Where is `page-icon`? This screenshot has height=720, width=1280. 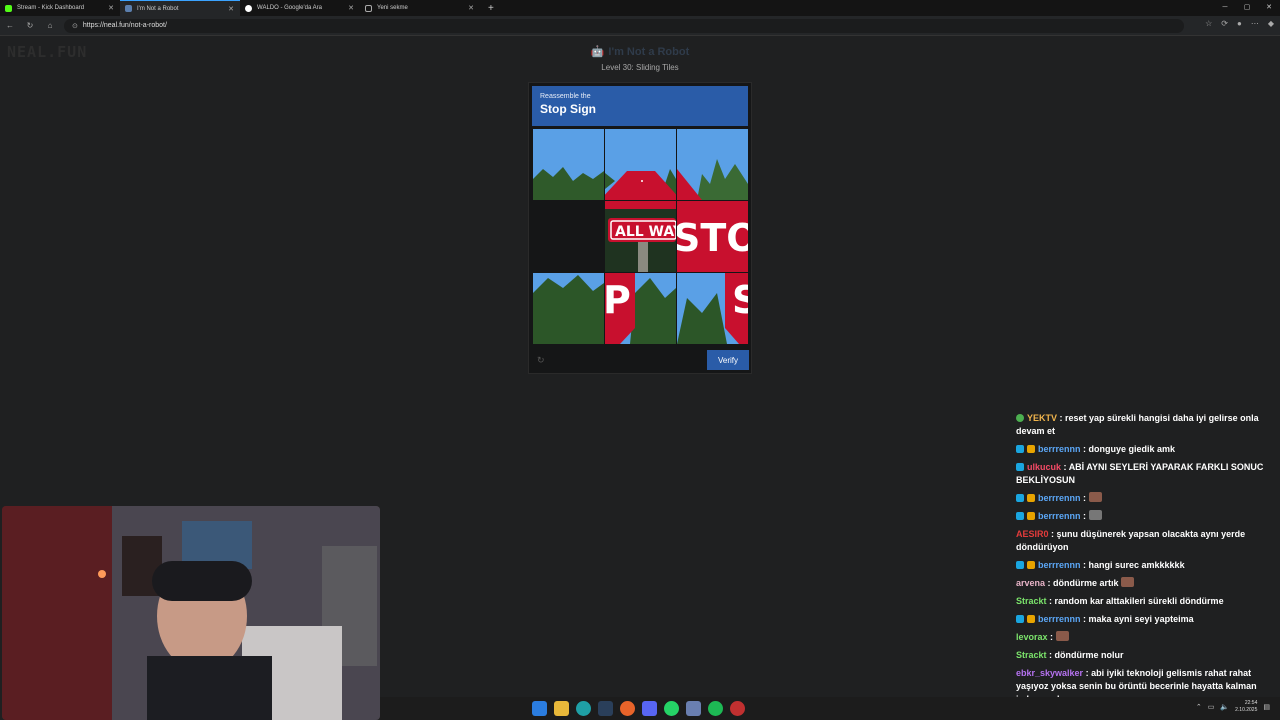 page-icon is located at coordinates (368, 8).